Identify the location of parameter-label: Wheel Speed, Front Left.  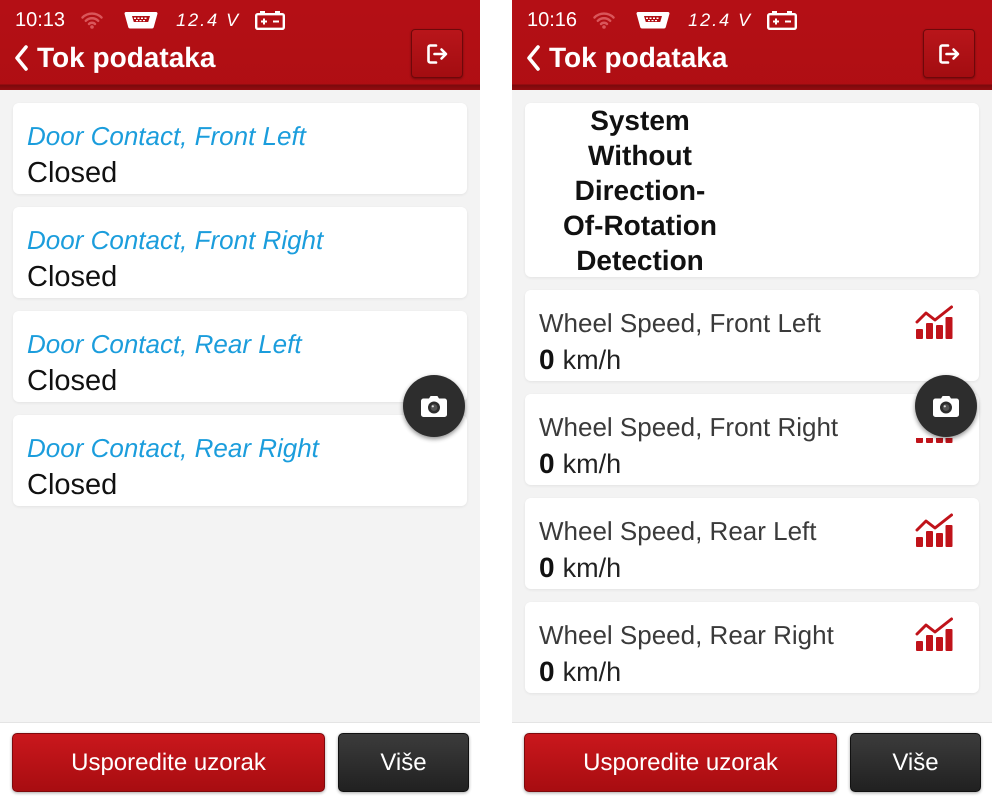
(680, 323).